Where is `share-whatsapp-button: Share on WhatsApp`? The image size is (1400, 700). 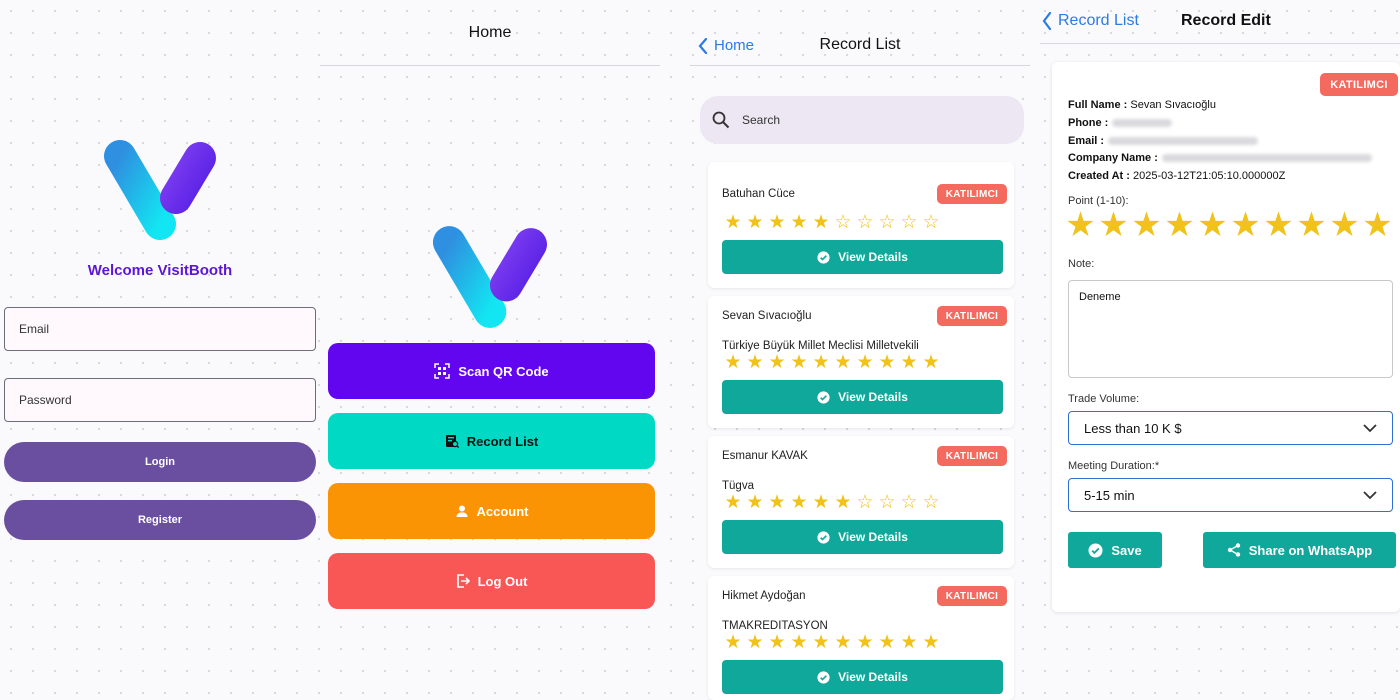
share-whatsapp-button: Share on WhatsApp is located at coordinates (1299, 550).